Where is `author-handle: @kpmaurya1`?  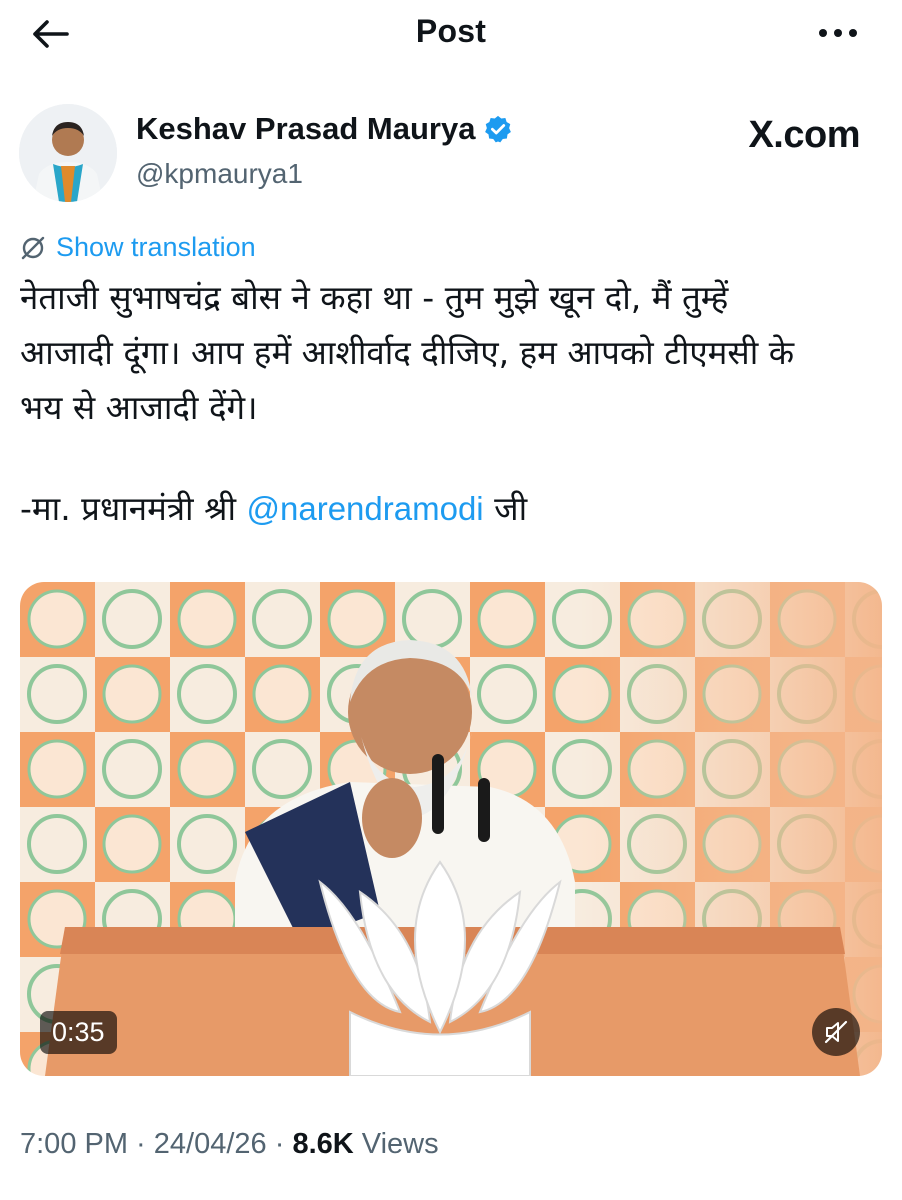
author-handle: @kpmaurya1 is located at coordinates (219, 174).